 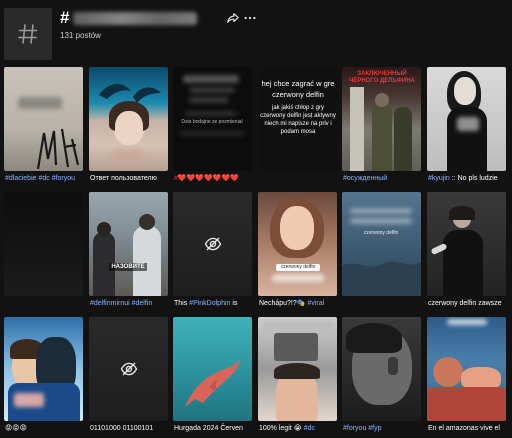 What do you see at coordinates (212, 122) in the screenshot?
I see `overlay-text: Dzie bodajne ze pozmienial` at bounding box center [212, 122].